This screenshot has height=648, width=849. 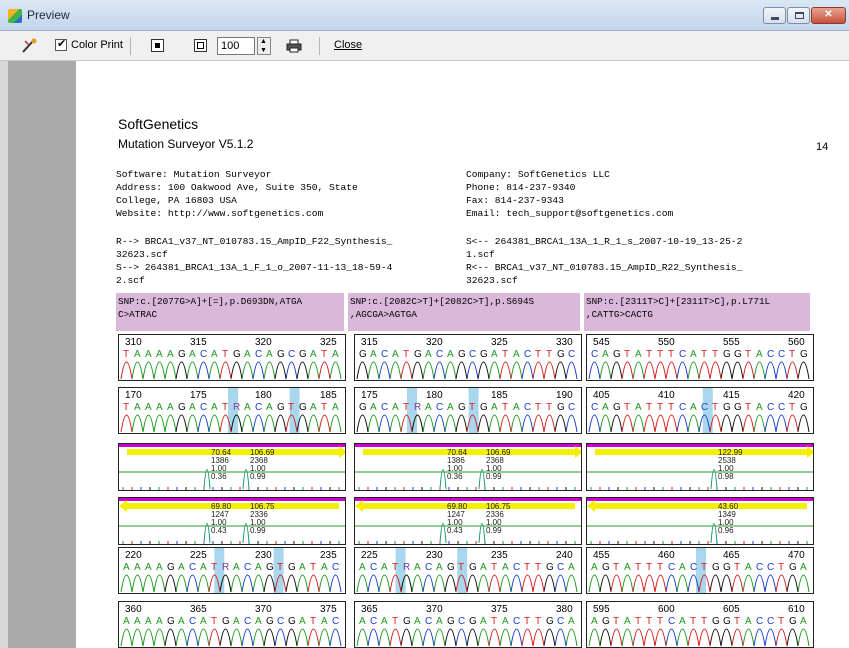 I want to click on single-page-button, so click(x=157, y=45).